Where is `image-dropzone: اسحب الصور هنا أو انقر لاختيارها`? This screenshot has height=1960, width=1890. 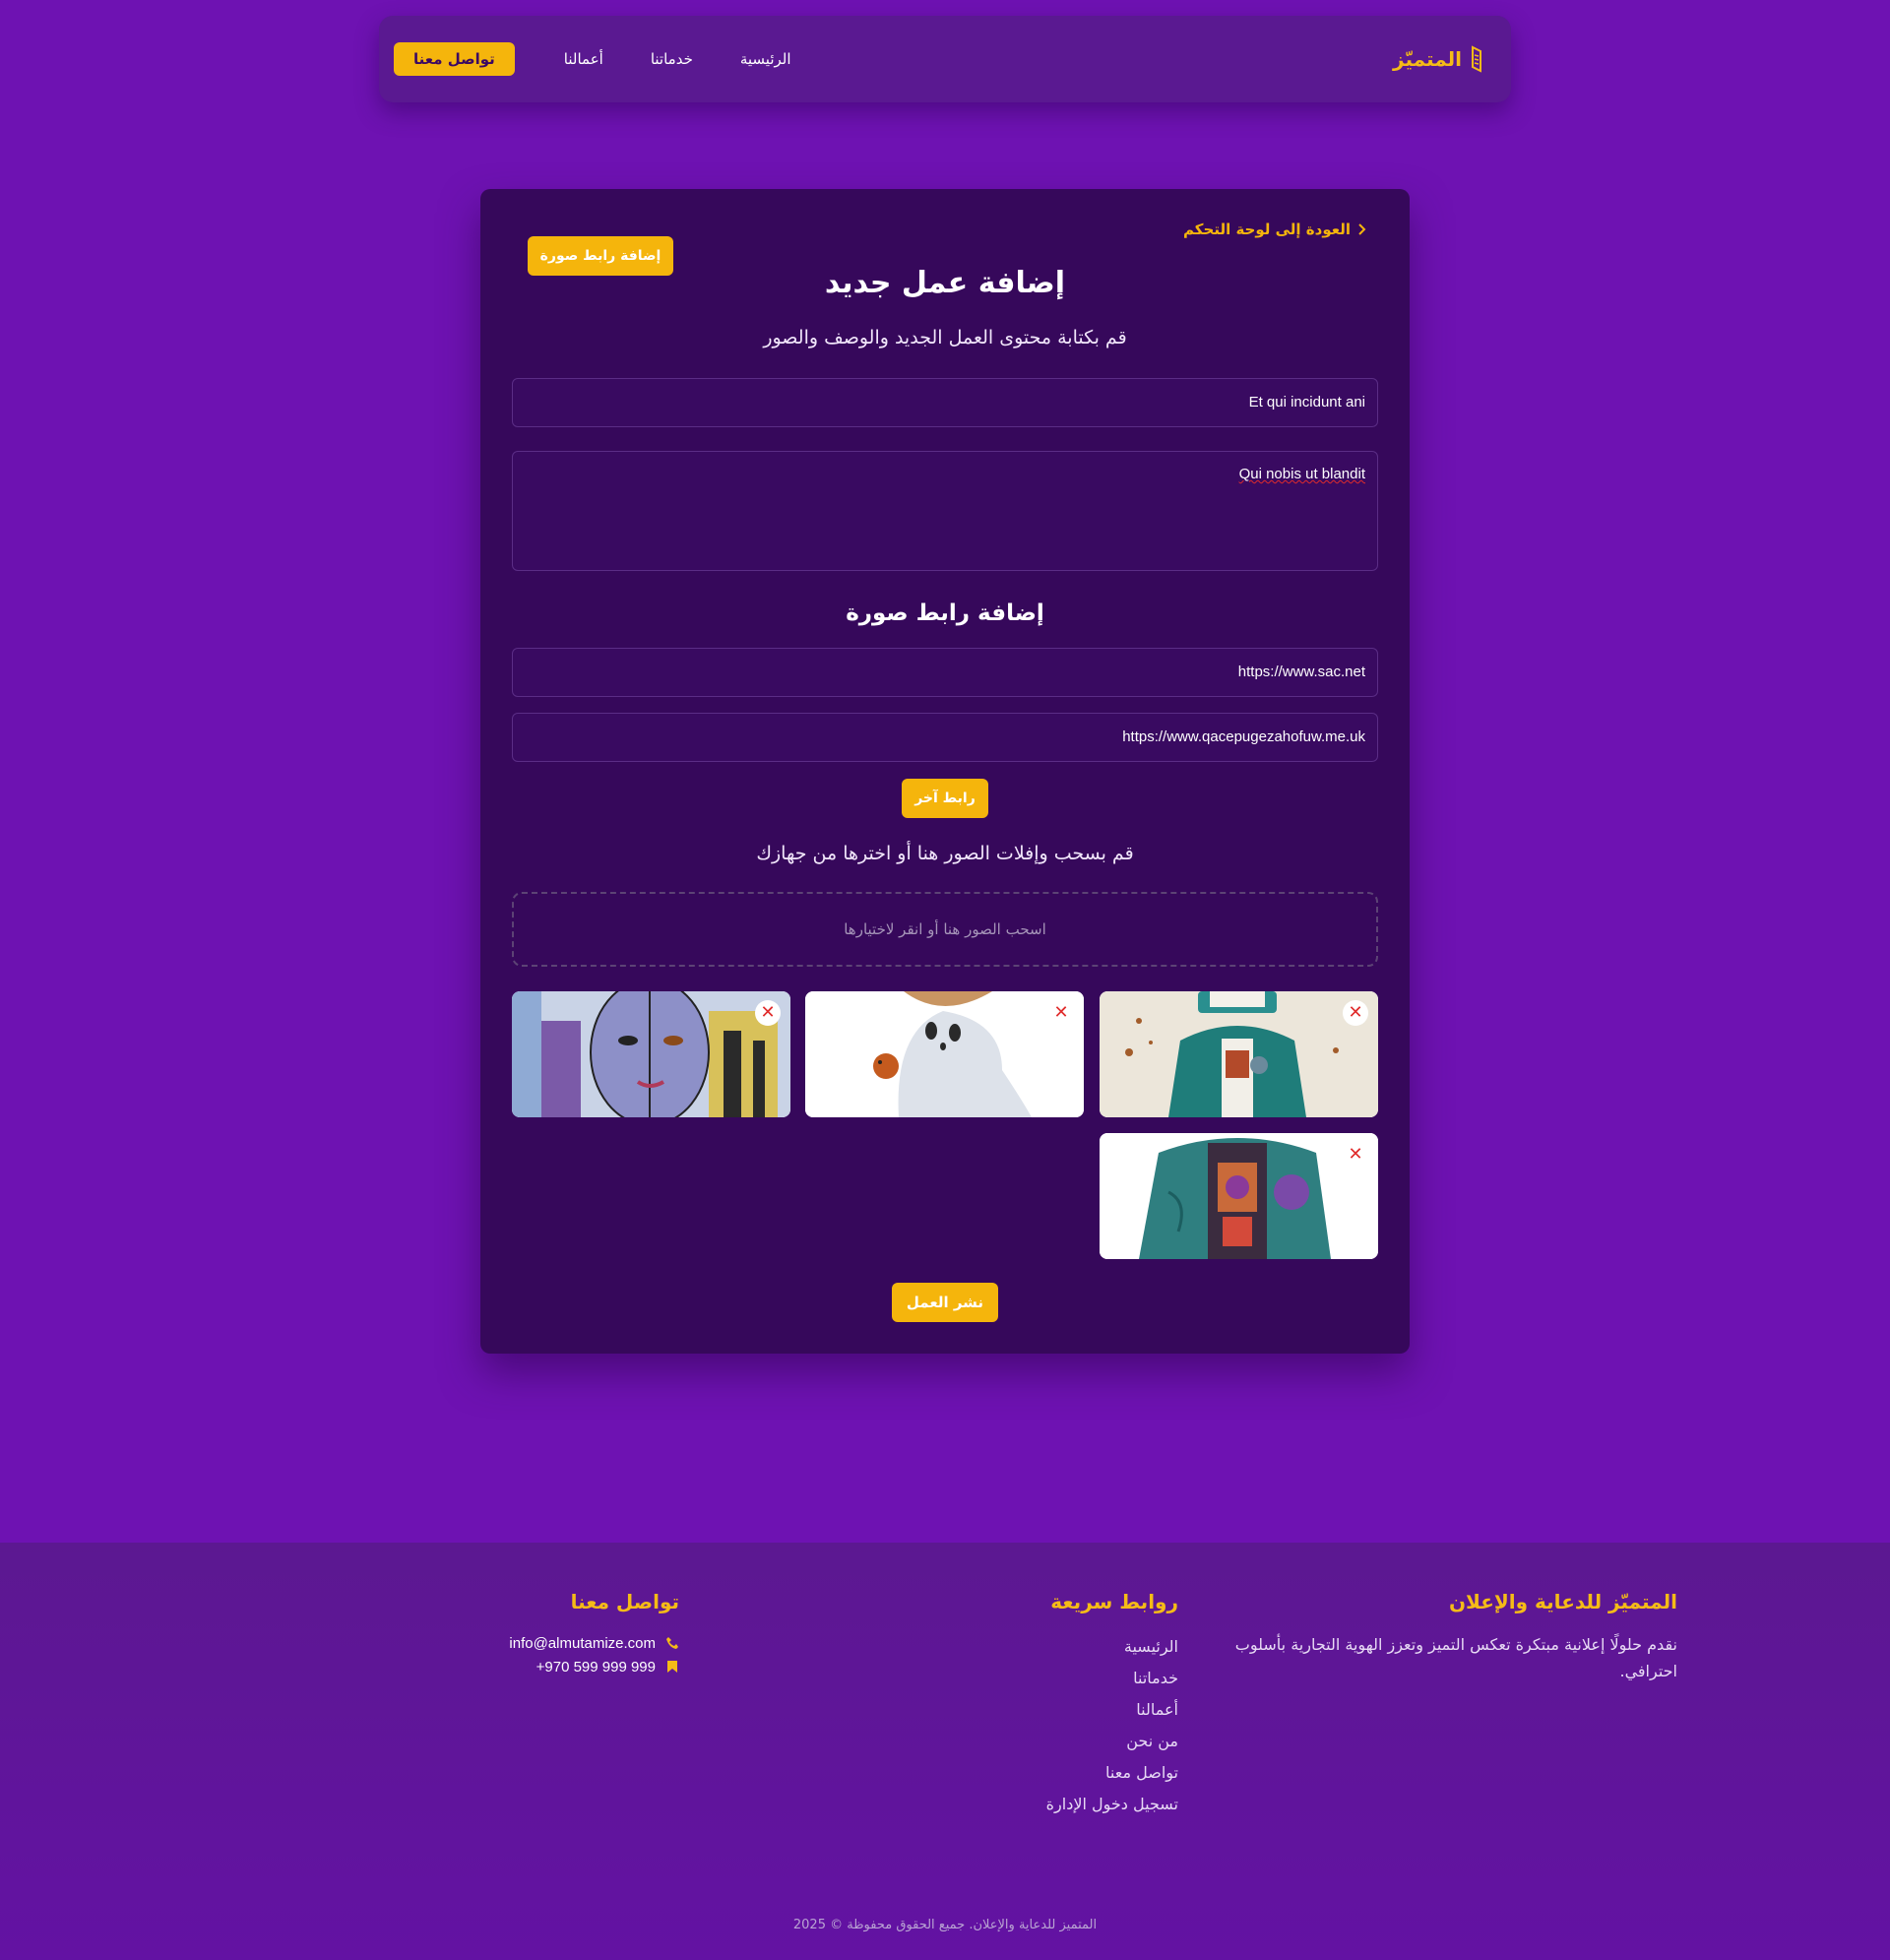 image-dropzone: اسحب الصور هنا أو انقر لاختيارها is located at coordinates (945, 929).